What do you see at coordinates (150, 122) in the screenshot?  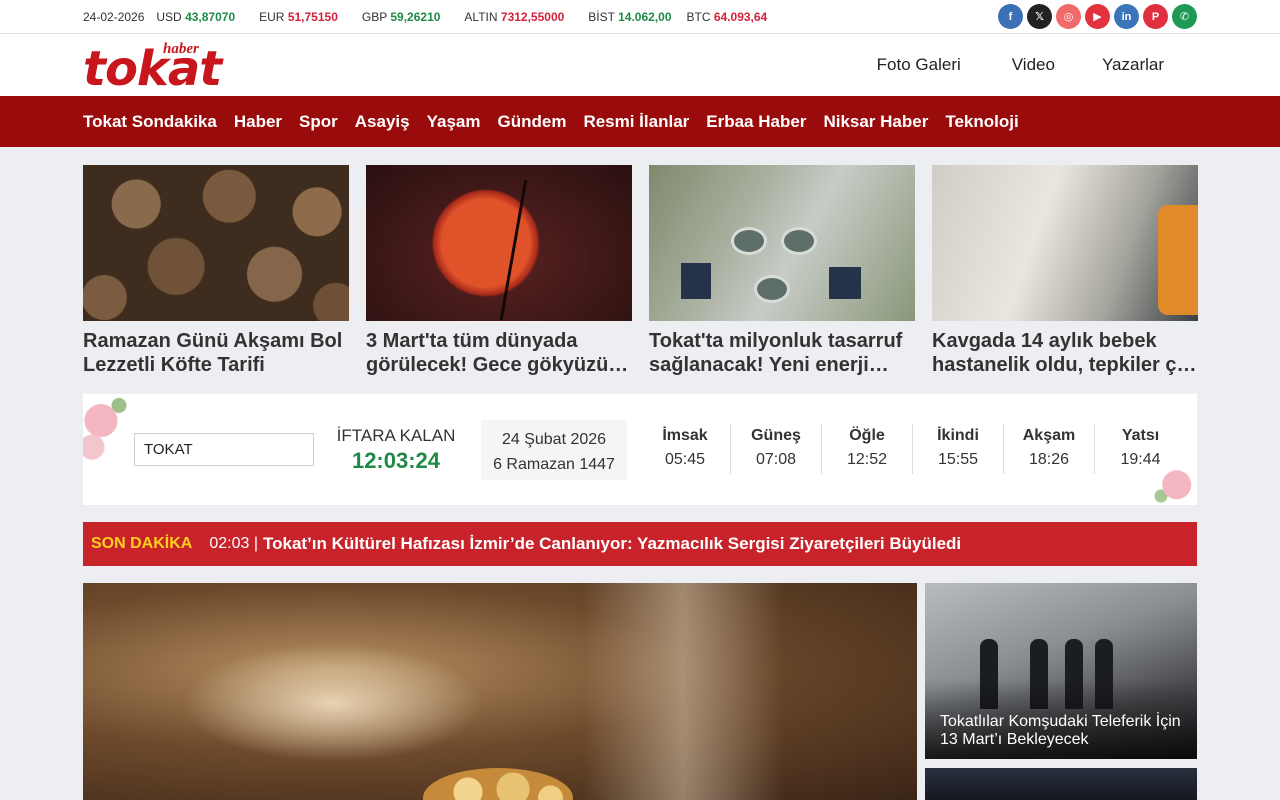 I see `category-tokat-sondakika: Tokat Sondakika` at bounding box center [150, 122].